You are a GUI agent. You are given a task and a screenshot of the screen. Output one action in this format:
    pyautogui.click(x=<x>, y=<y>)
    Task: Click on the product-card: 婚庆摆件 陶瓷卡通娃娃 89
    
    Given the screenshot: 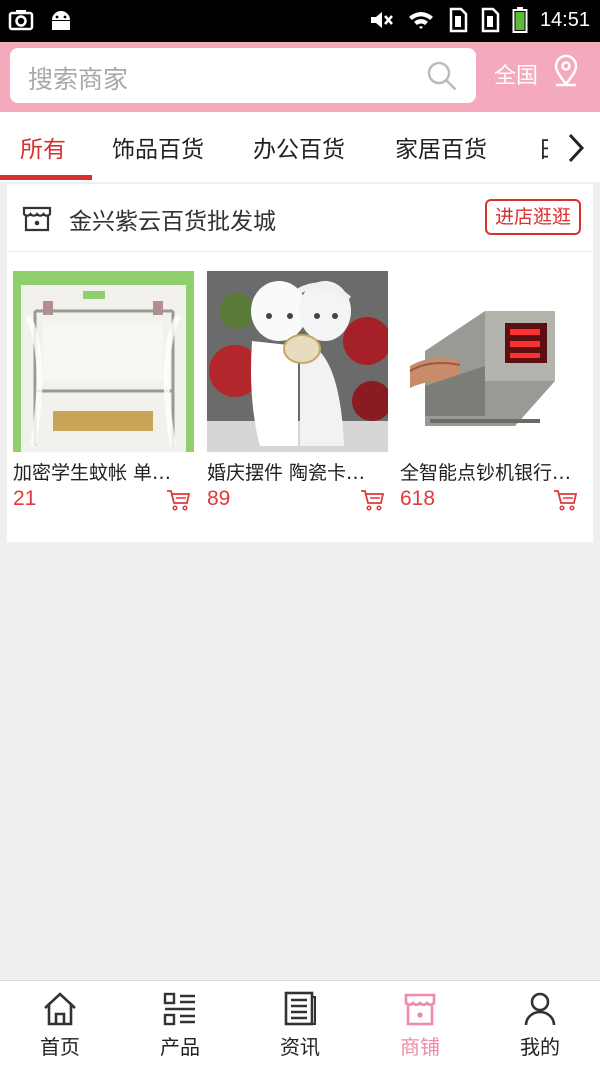 What is the action you would take?
    pyautogui.click(x=297, y=391)
    